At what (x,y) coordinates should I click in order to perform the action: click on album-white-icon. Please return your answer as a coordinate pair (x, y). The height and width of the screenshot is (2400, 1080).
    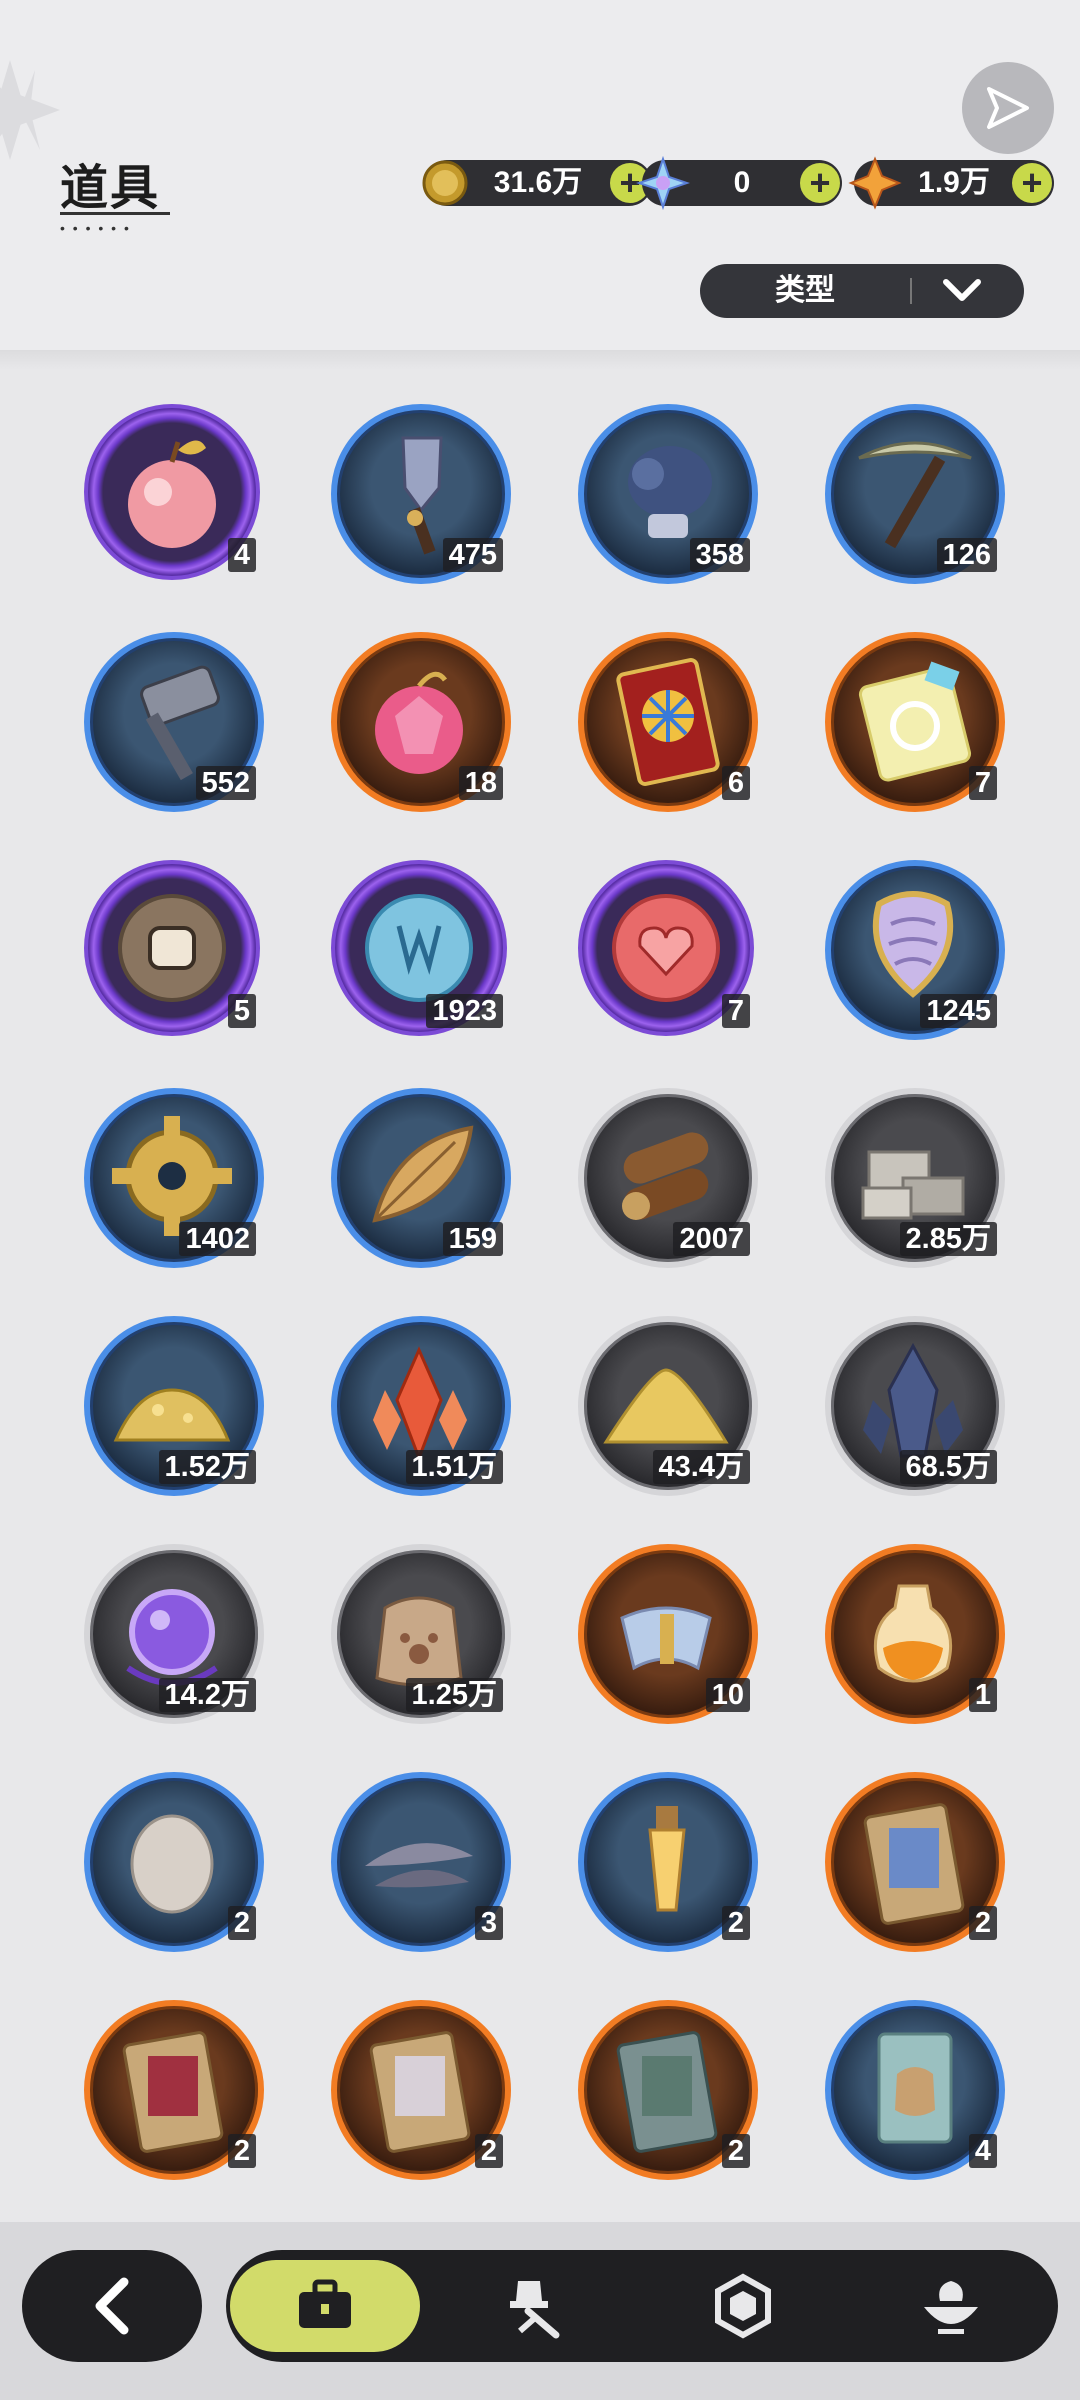
    Looking at the image, I should click on (420, 2092).